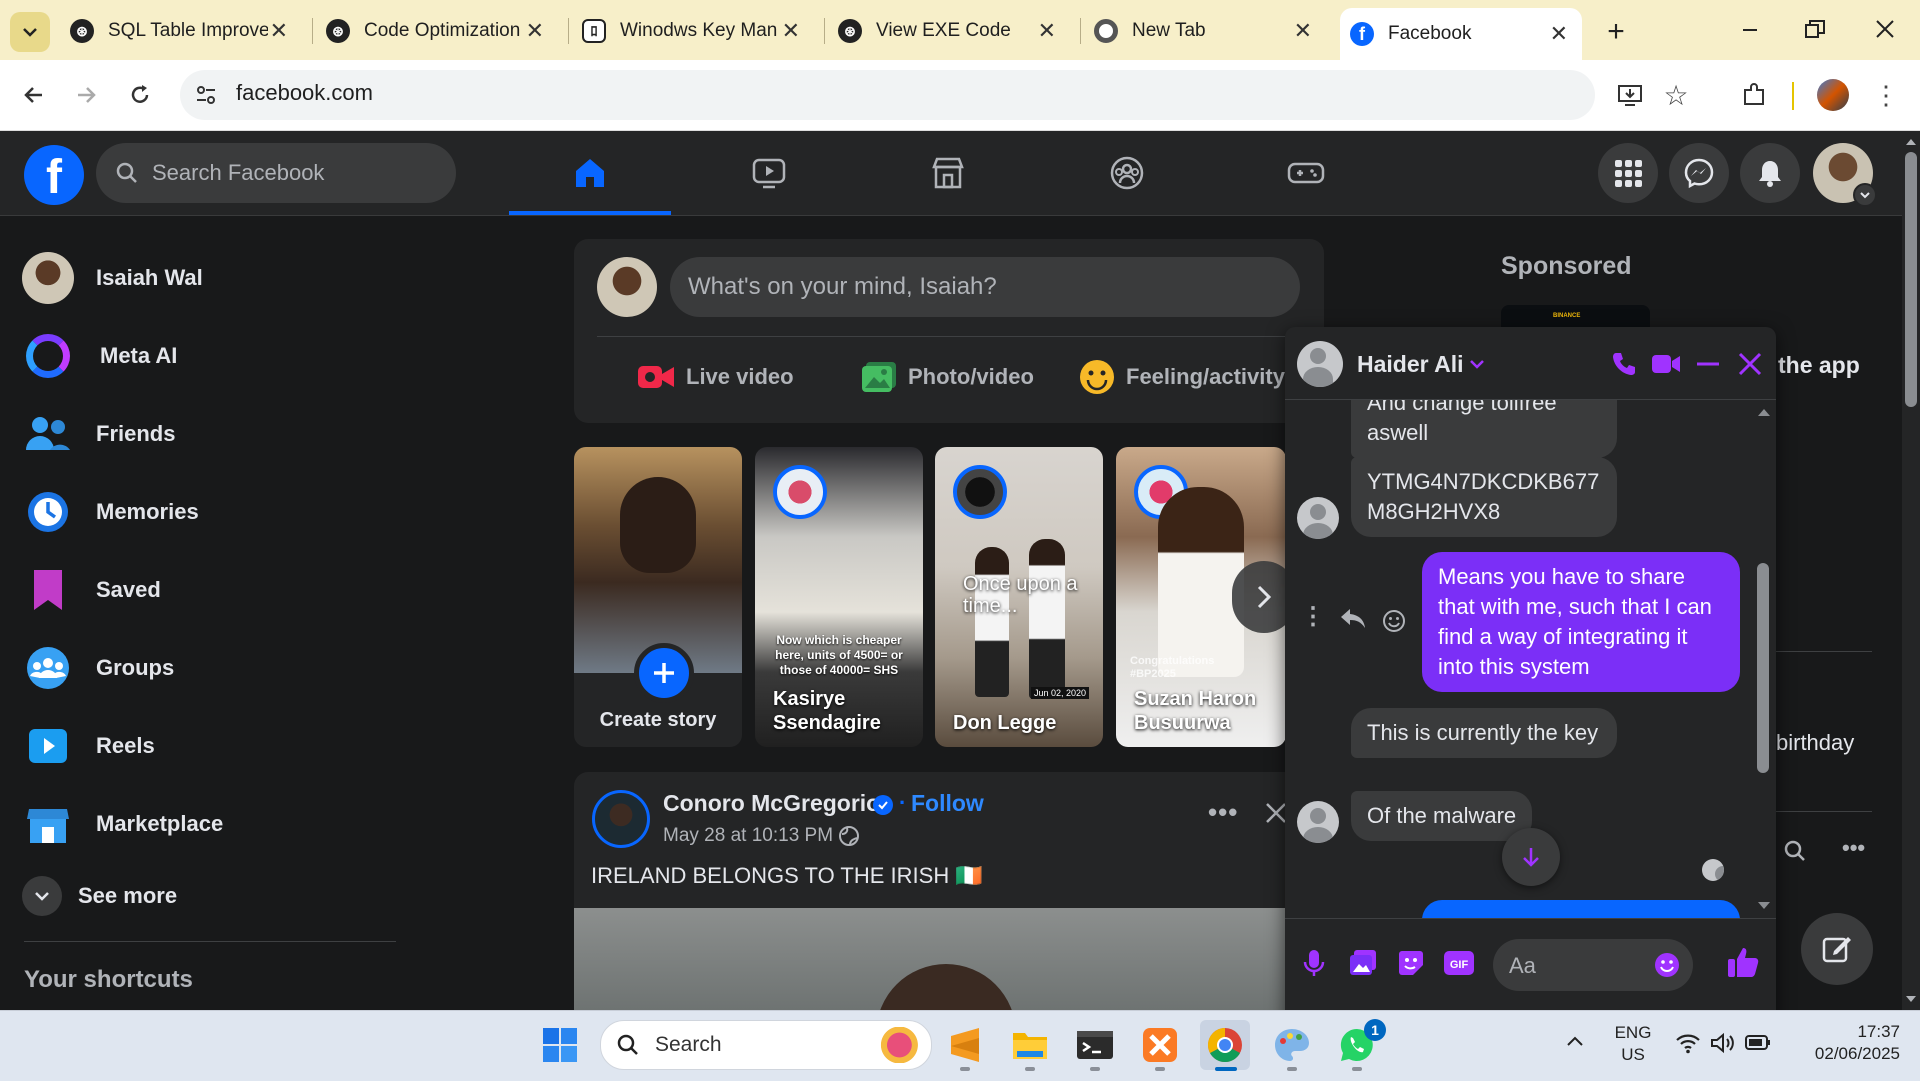 The image size is (1920, 1081). Describe the element at coordinates (1628, 173) in the screenshot. I see `menu-button` at that location.